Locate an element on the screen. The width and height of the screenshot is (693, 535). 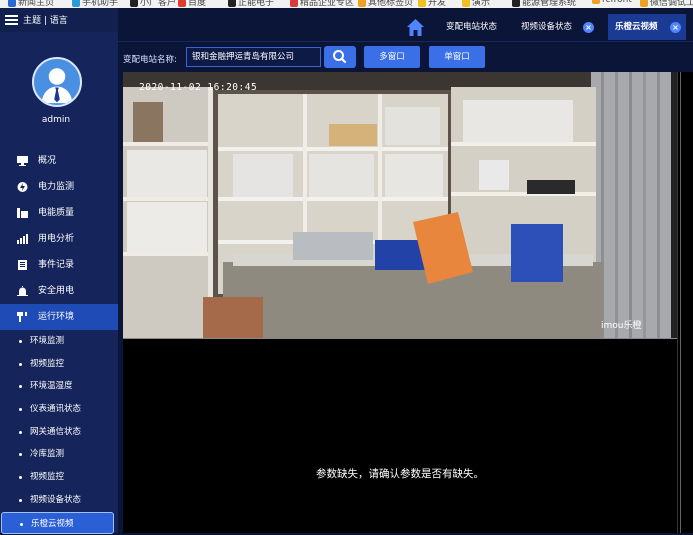
bookmark-item: 其他标签页 is located at coordinates (385, 4).